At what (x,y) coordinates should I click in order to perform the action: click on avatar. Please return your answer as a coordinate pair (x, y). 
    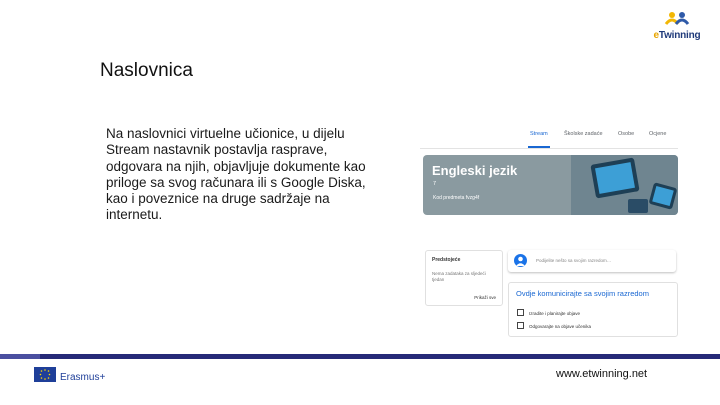
    Looking at the image, I should click on (520, 260).